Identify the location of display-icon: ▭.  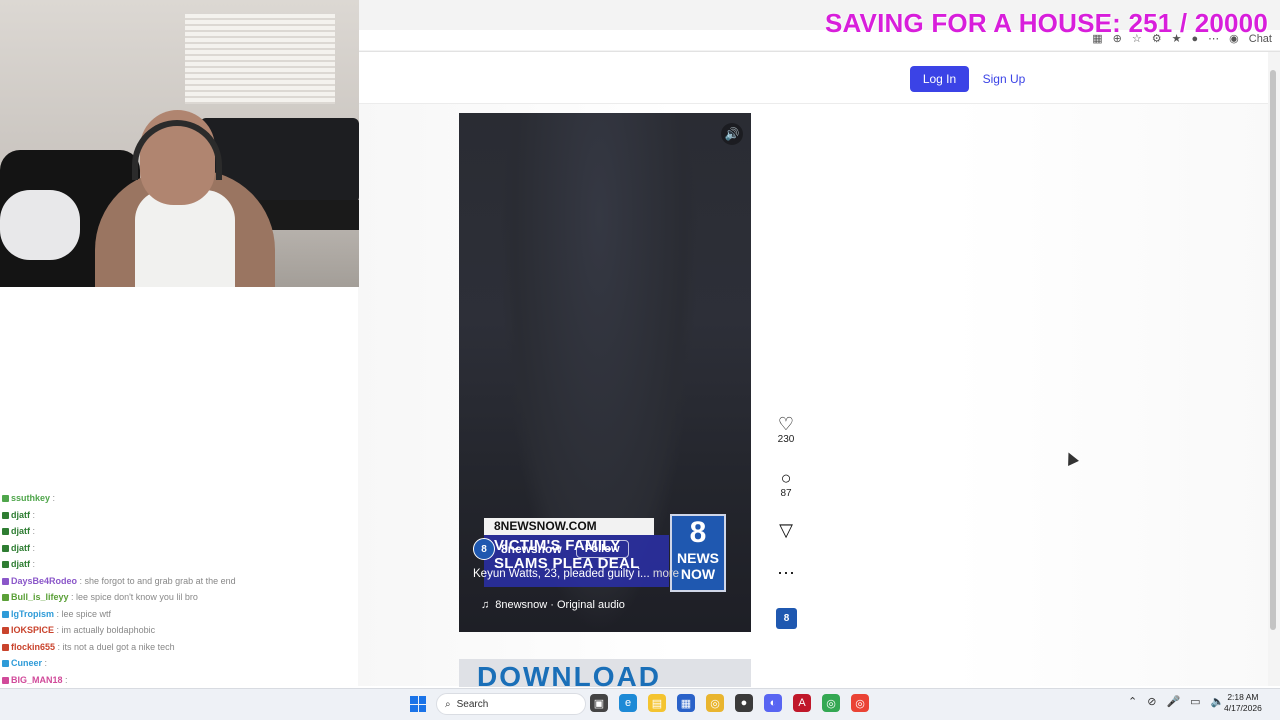
(1195, 701).